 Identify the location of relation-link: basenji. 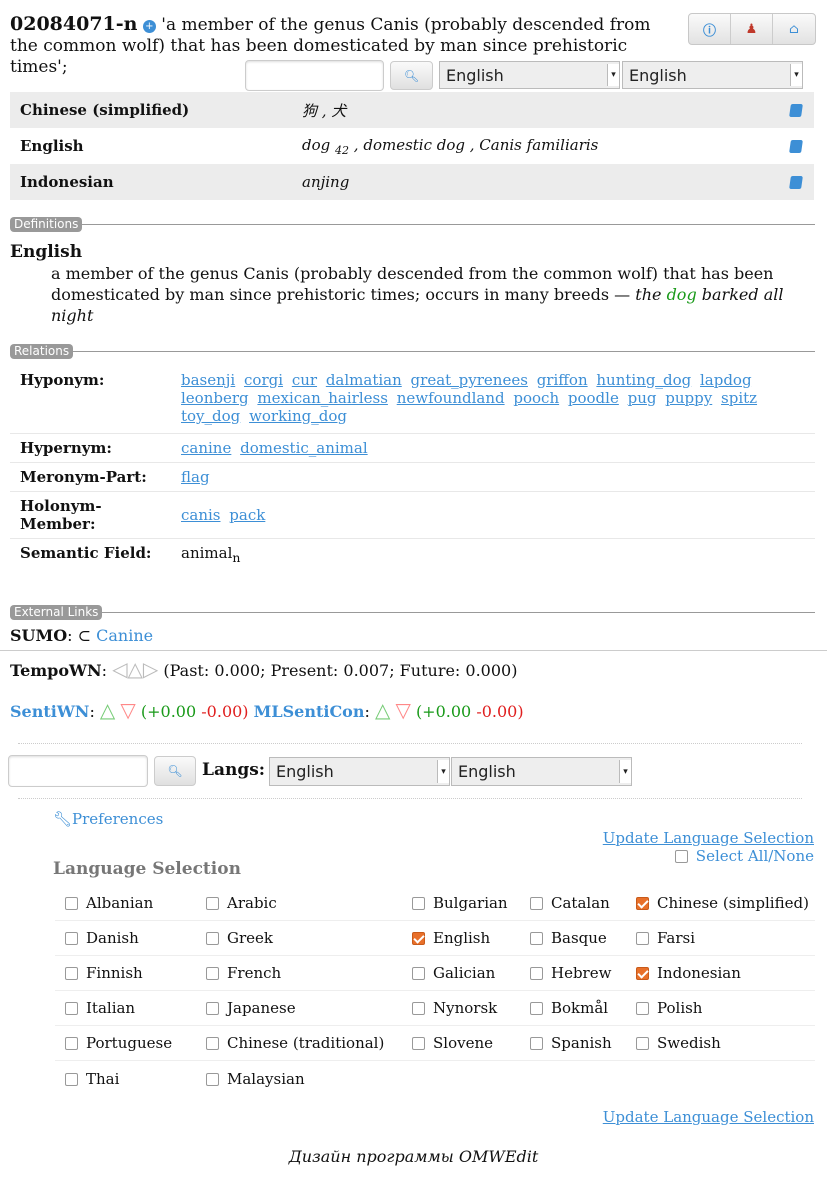
(208, 380).